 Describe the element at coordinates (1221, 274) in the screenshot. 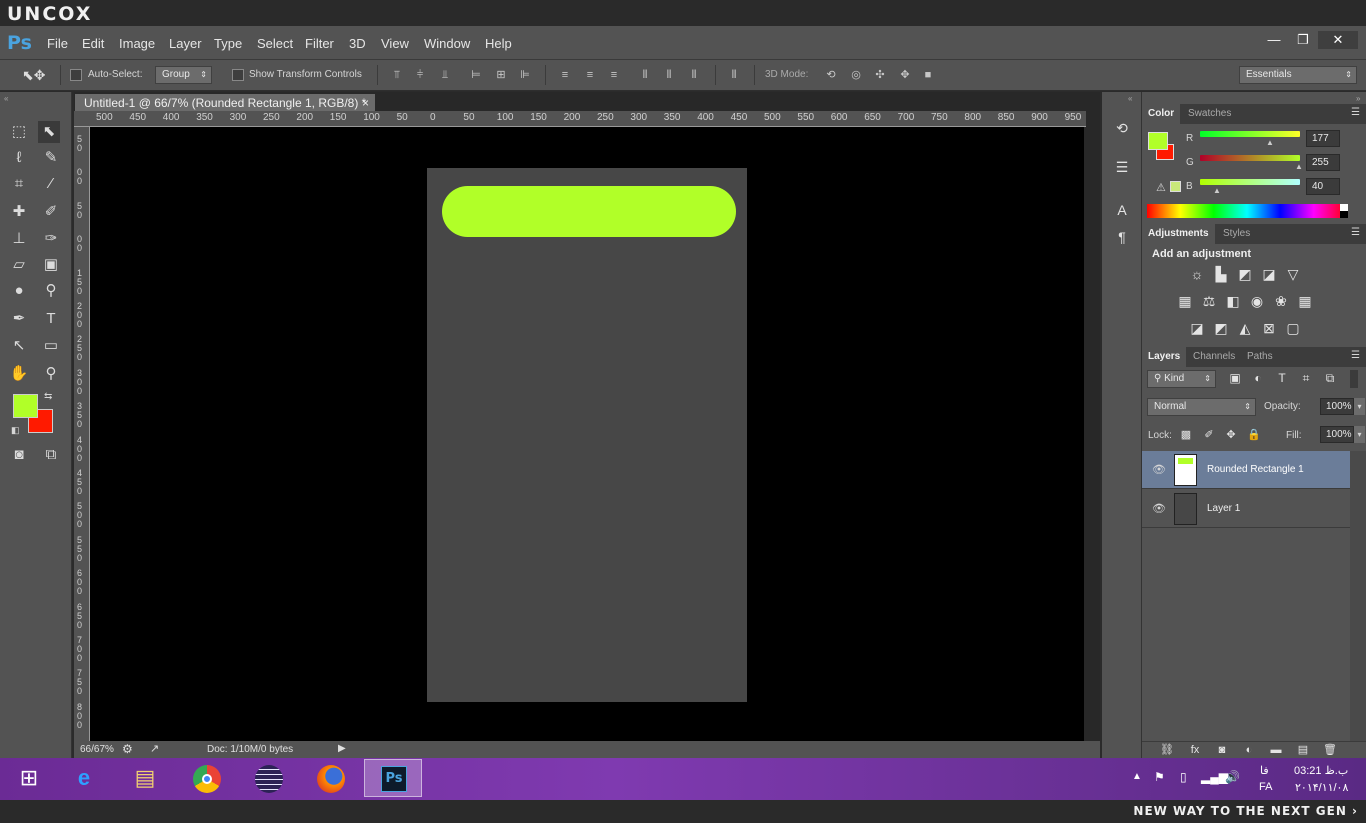

I see `levels-icon: ▙` at that location.